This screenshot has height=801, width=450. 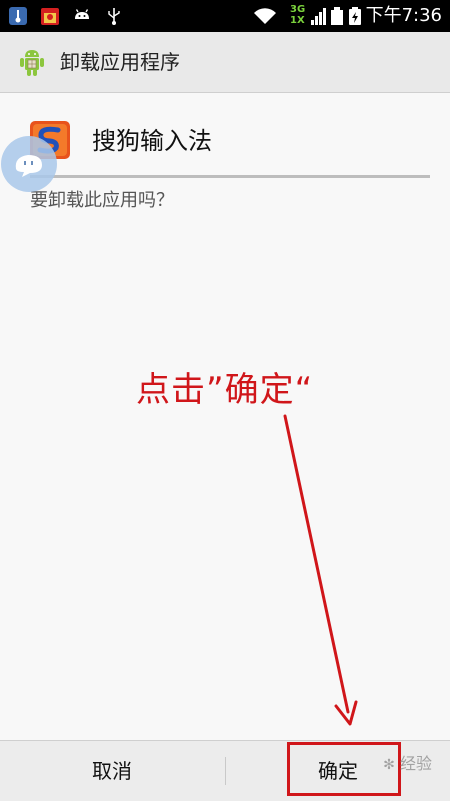 I want to click on cancel-button: 取消, so click(x=112, y=771).